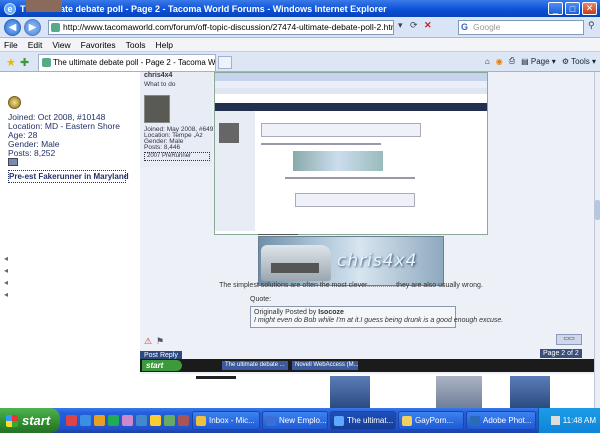 This screenshot has height=433, width=600. Describe the element at coordinates (597, 210) in the screenshot. I see `scrollbar-thumb` at that location.